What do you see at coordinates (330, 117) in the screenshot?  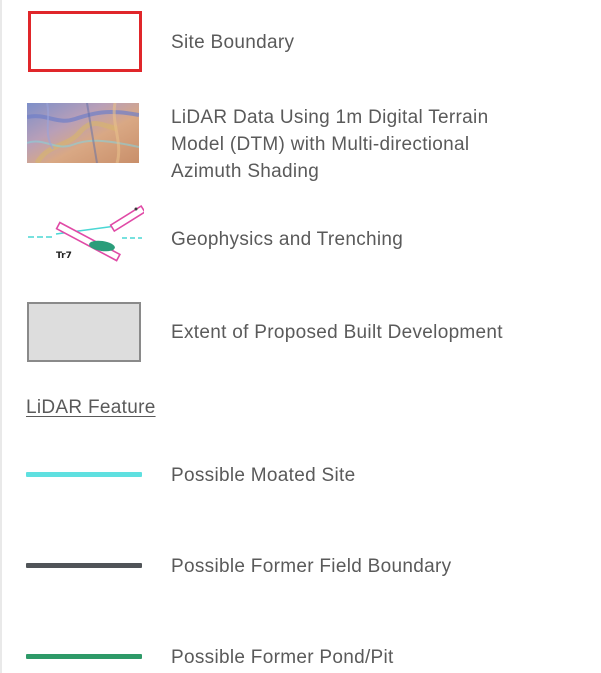 I see `lidar-dtm-label-line-1: LiDAR Data Using 1m Digital Terrain` at bounding box center [330, 117].